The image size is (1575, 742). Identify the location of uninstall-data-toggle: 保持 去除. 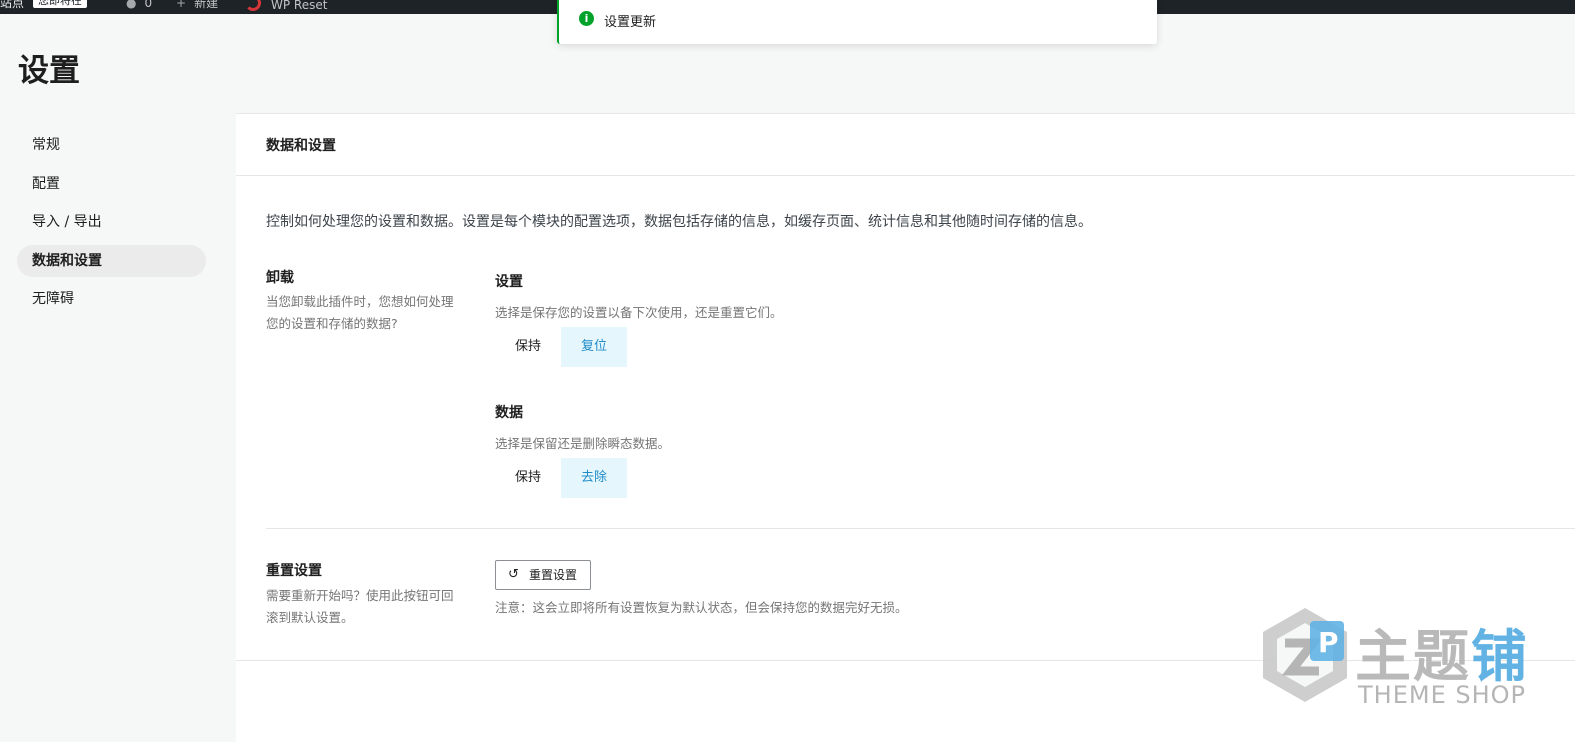
(561, 478).